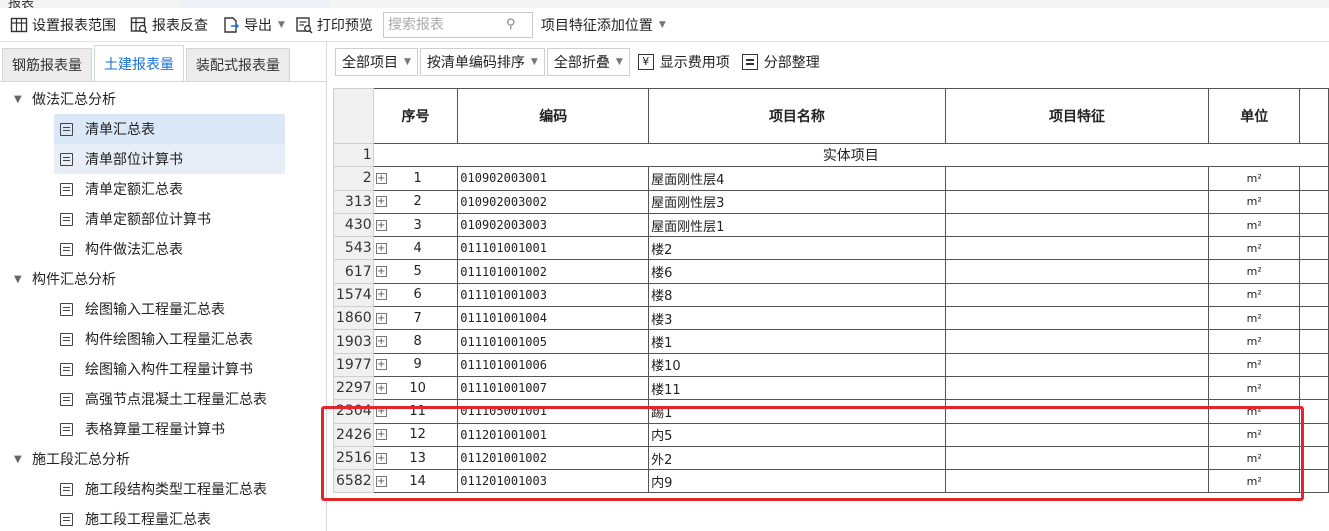 This screenshot has width=1329, height=531. Describe the element at coordinates (797, 388) in the screenshot. I see `name-cell: 楼11` at that location.